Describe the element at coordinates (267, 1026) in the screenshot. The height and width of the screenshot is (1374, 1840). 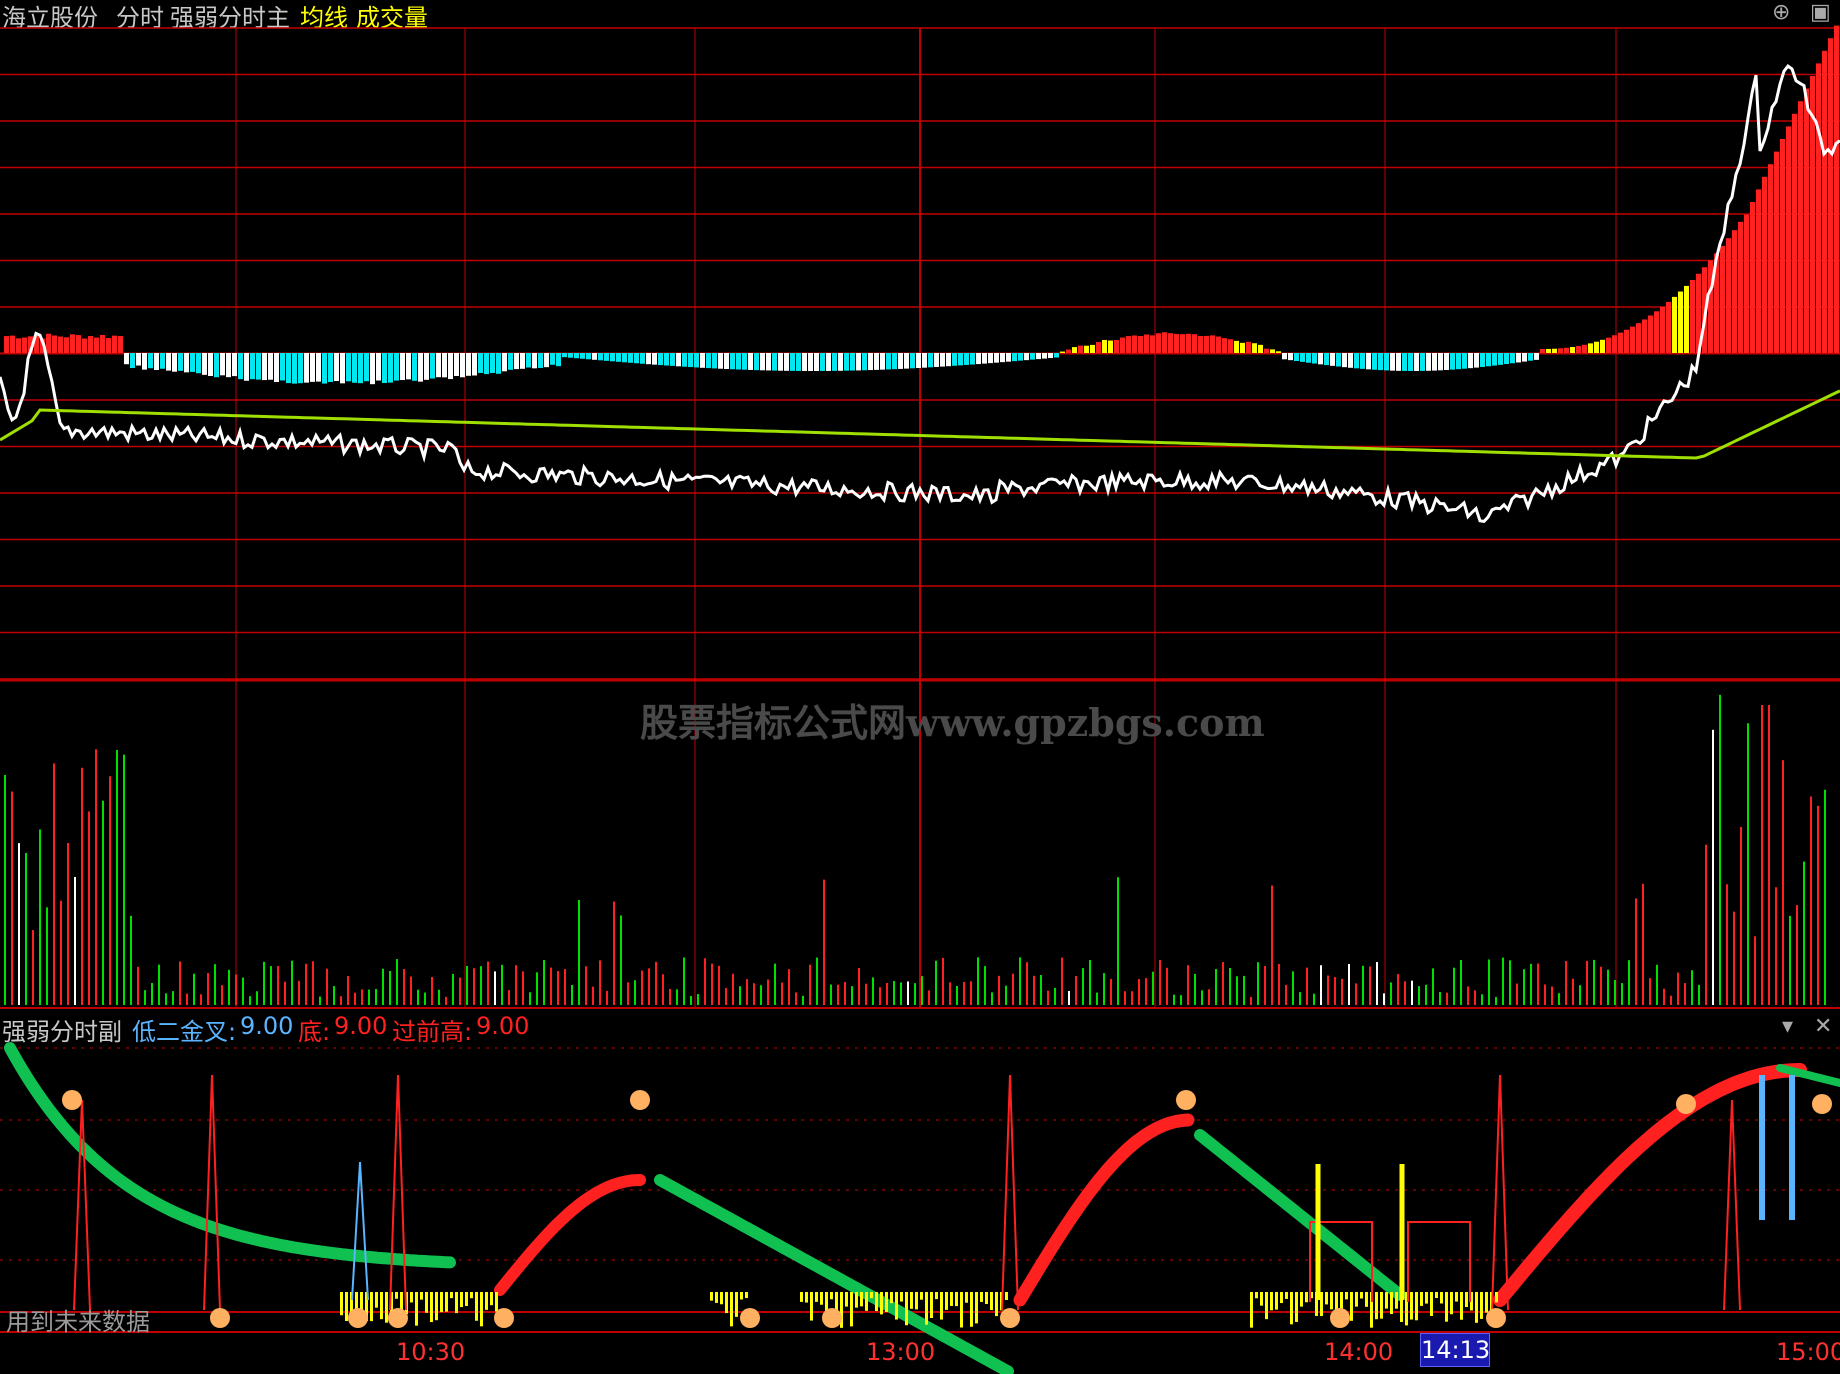
I see `low-two-cross-value: 9.00` at that location.